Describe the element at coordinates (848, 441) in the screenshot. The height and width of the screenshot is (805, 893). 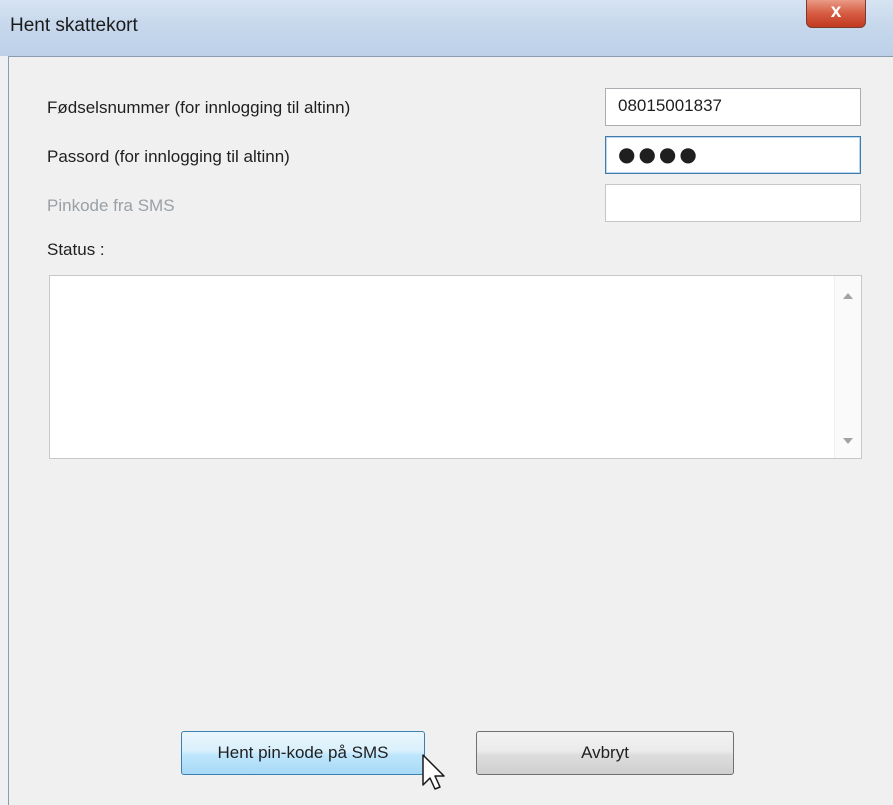
I see `scroll-down-arrow-icon` at that location.